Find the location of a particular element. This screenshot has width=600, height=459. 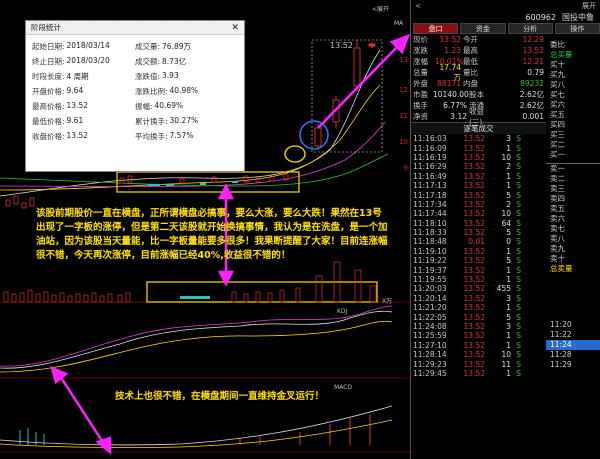

tick-volume: 2 is located at coordinates (508, 204).